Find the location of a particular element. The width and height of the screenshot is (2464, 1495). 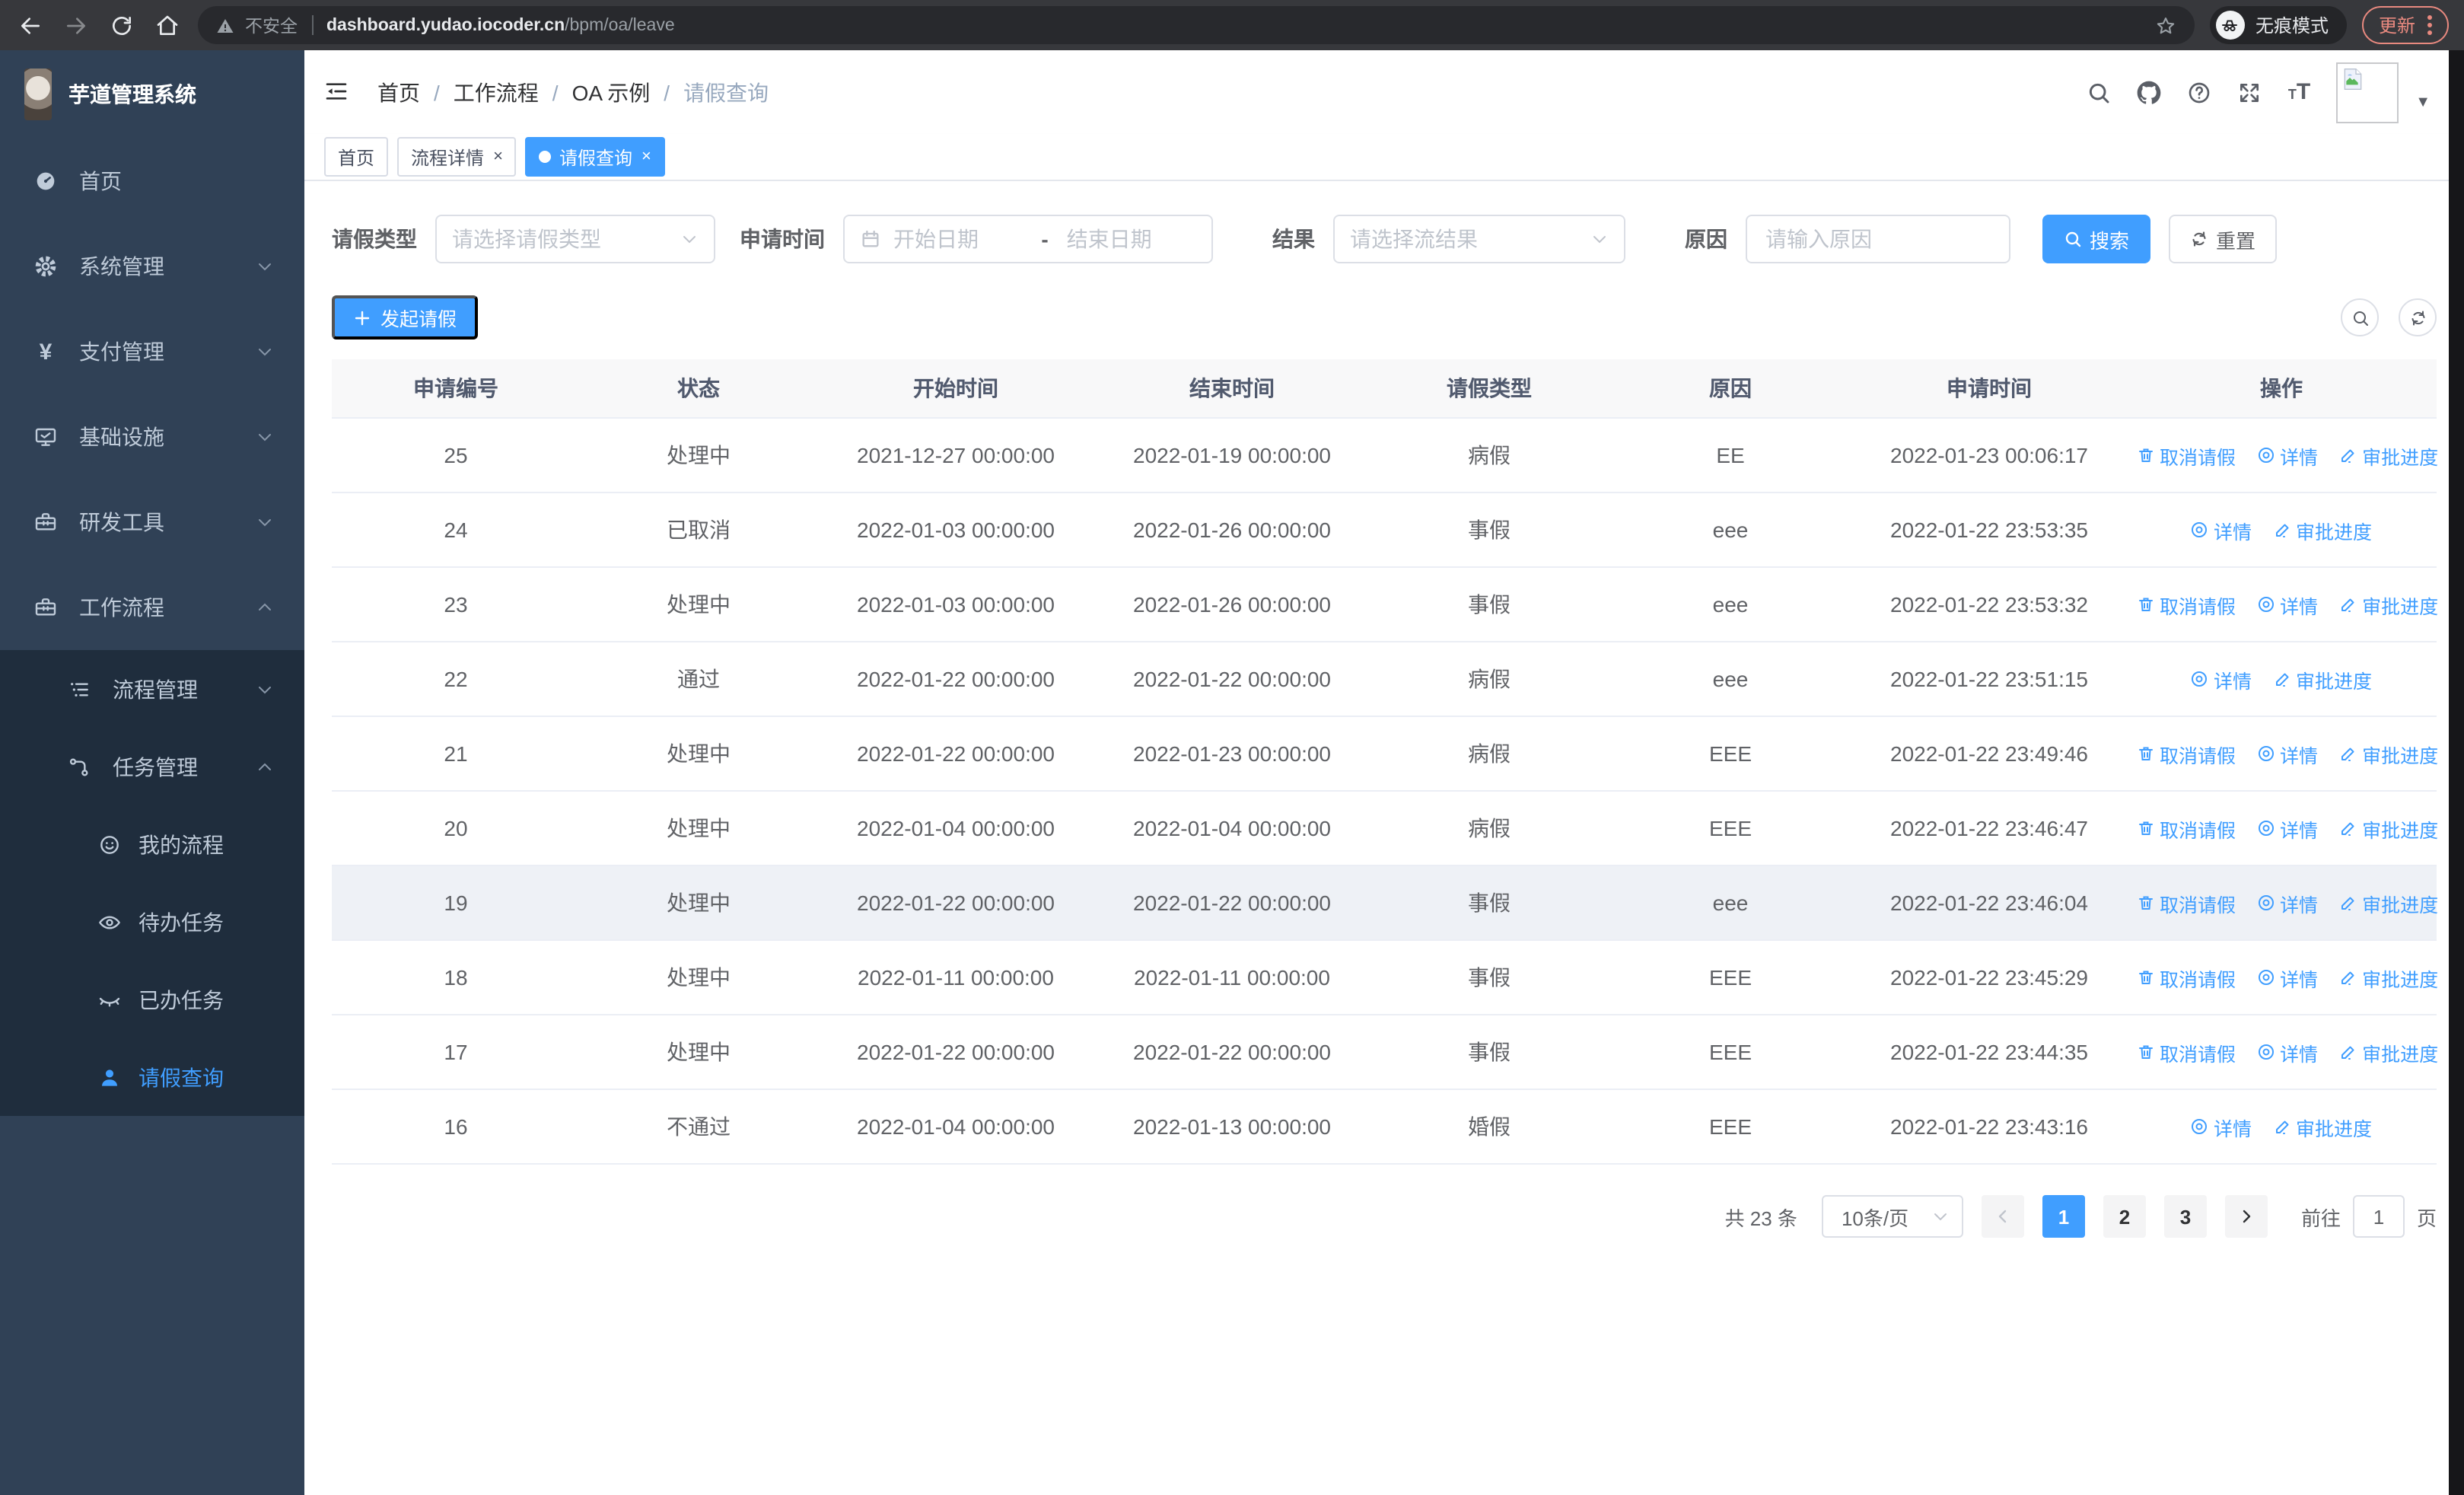

app-title: 芋道管理系统 is located at coordinates (132, 95).